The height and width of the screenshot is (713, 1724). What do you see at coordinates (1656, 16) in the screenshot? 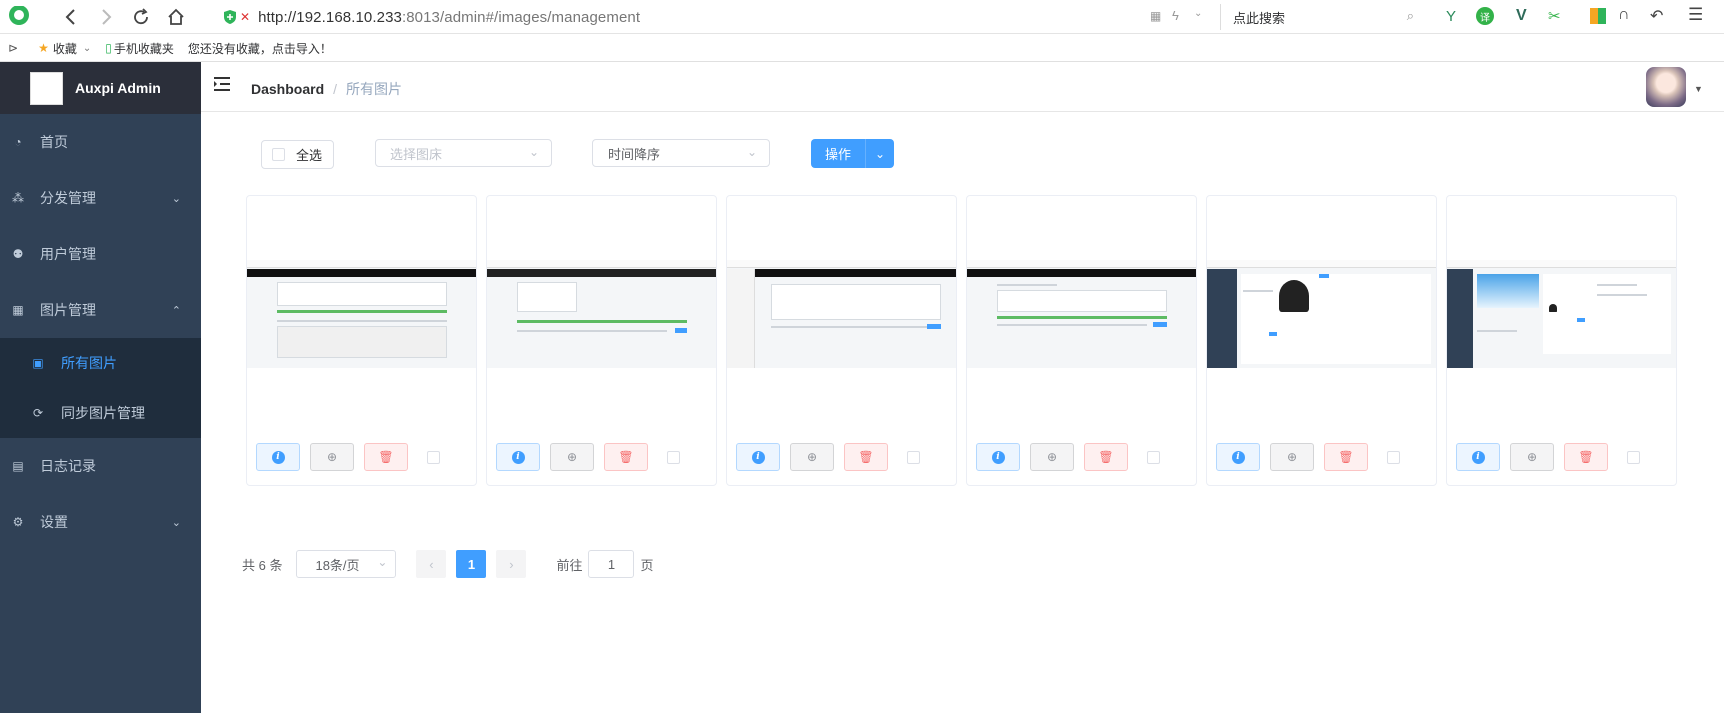
I see `undo-icon: ↶` at bounding box center [1656, 16].